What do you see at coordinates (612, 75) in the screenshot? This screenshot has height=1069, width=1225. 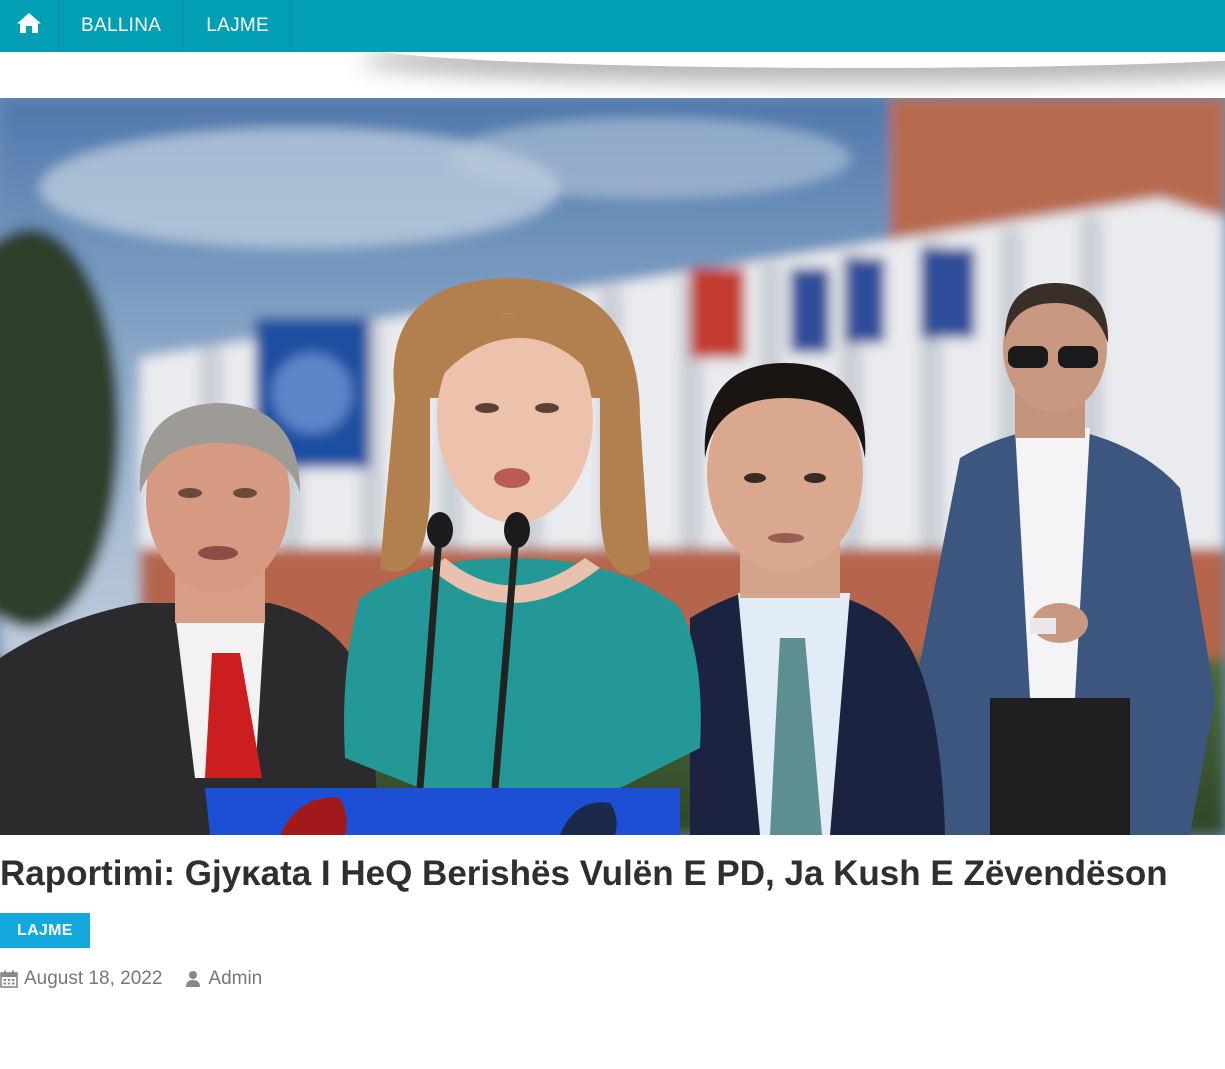 I see `nav-shadow` at bounding box center [612, 75].